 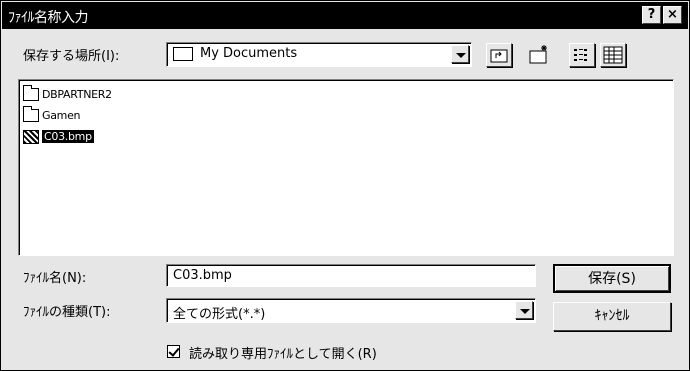 I want to click on list-item: C03.bmp, so click(x=58, y=136).